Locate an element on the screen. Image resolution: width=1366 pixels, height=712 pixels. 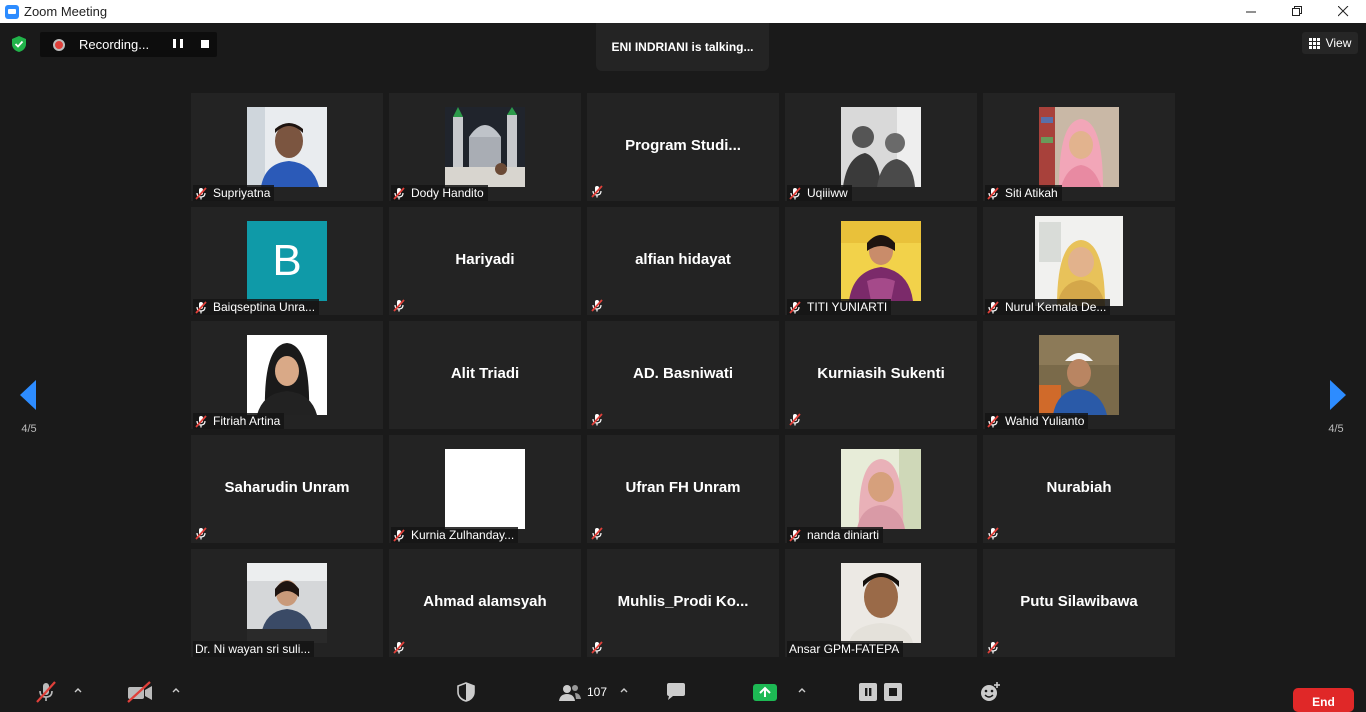
security-button is located at coordinates (466, 692).